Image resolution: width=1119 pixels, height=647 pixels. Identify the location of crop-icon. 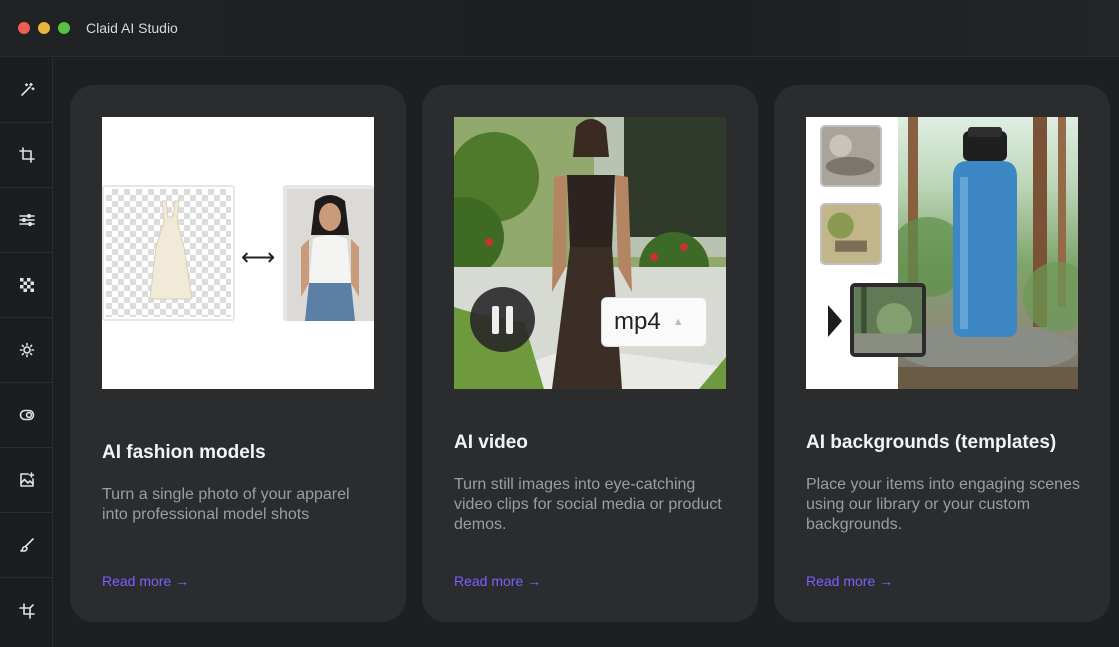
(26, 155).